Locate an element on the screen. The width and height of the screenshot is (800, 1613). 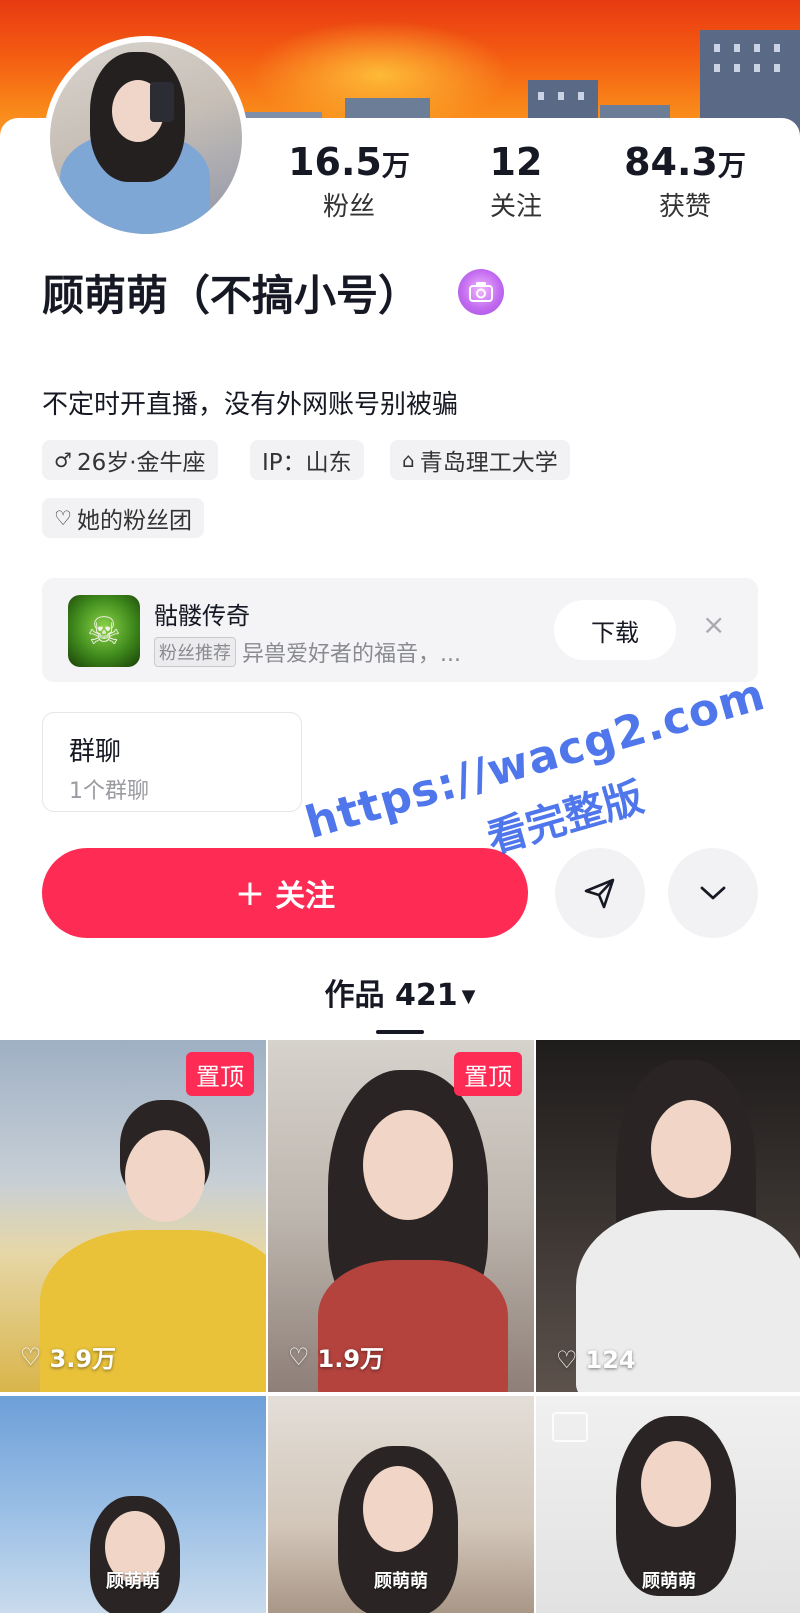
video-thumbnail: 置顶 ♡ 1.9万 is located at coordinates (401, 1216).